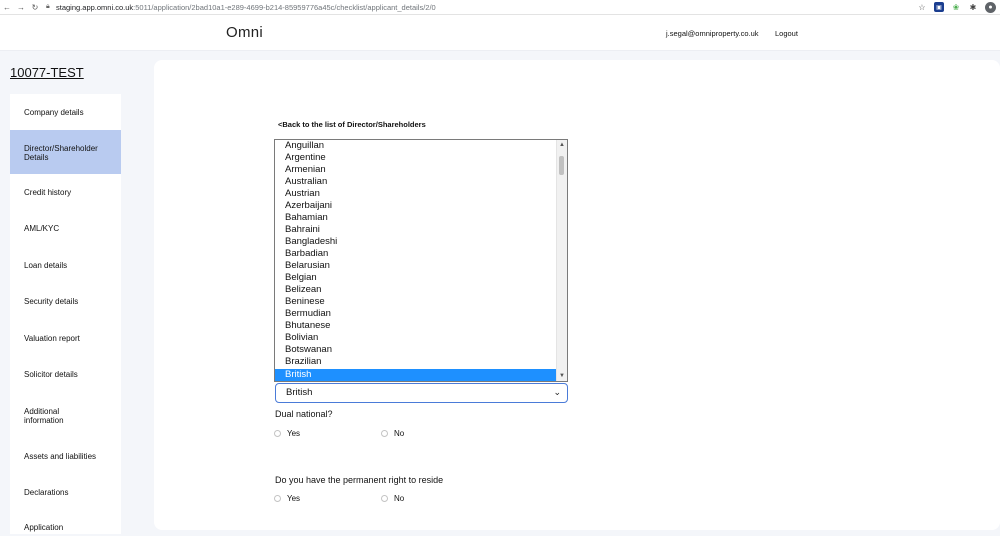 The image size is (1000, 536). Describe the element at coordinates (990, 7) in the screenshot. I see `profile-icon: ●` at that location.